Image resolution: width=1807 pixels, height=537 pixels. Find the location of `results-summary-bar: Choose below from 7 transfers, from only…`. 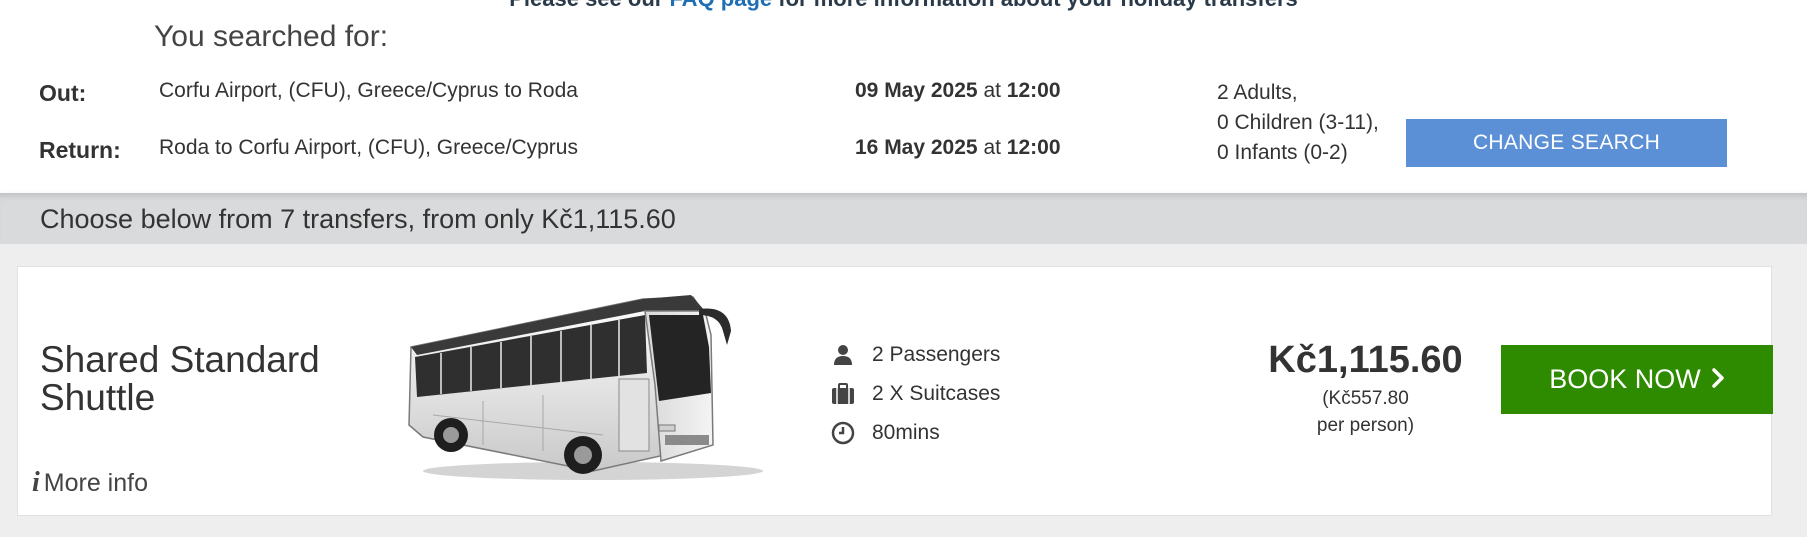

results-summary-bar: Choose below from 7 transfers, from only… is located at coordinates (903, 218).